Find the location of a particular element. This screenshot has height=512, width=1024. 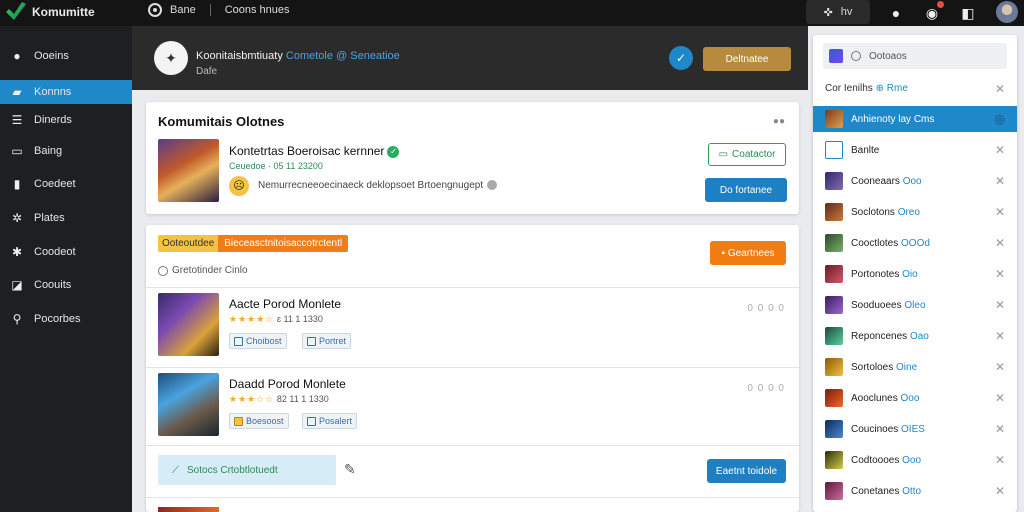

sidebar-item-8: ◪ Coouits is located at coordinates (66, 285).